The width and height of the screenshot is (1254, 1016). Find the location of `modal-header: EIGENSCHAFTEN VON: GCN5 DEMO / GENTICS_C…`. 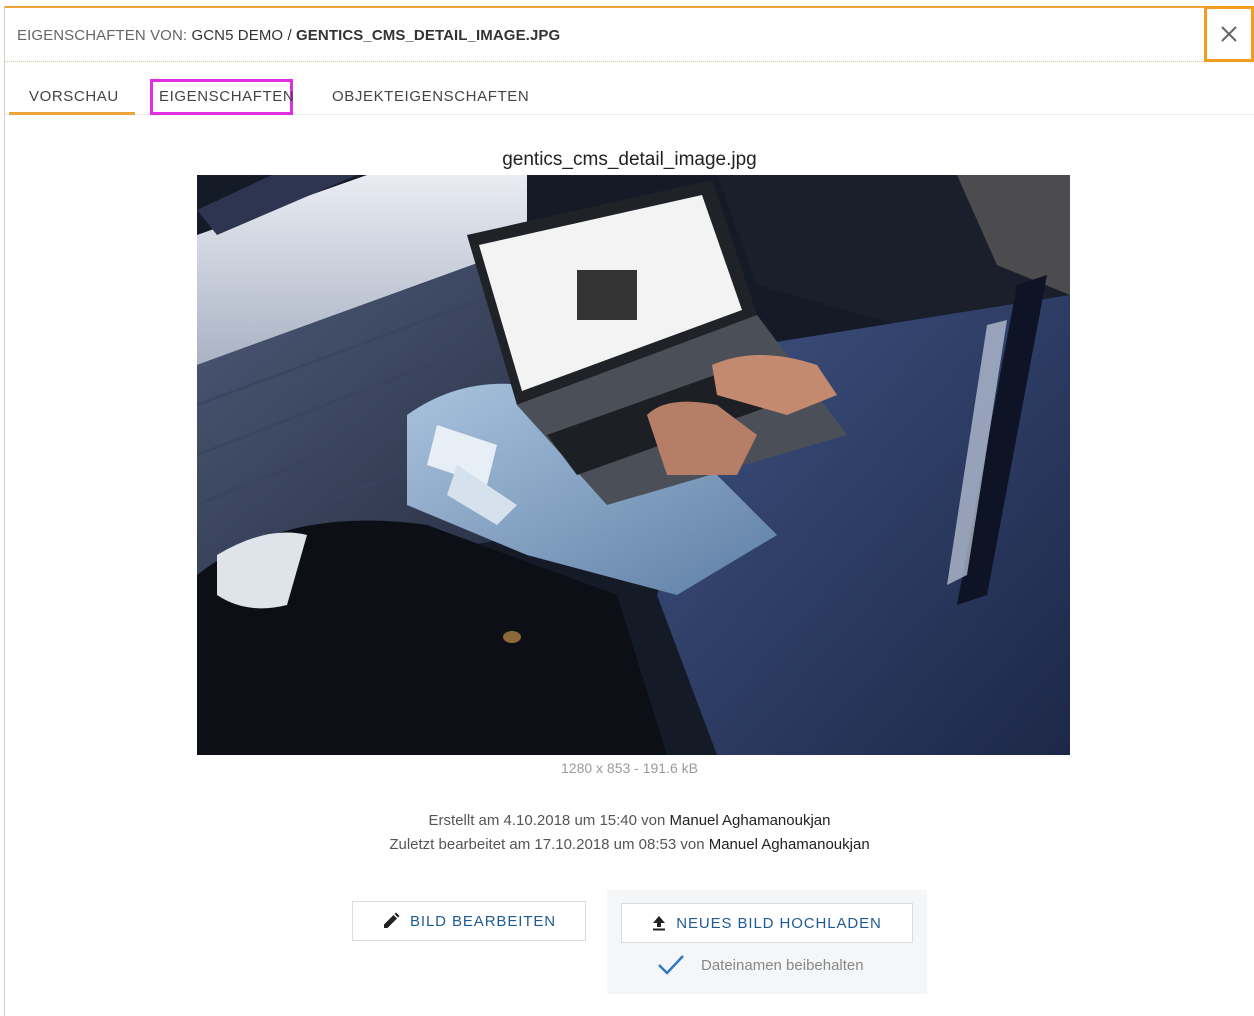

modal-header: EIGENSCHAFTEN VON: GCN5 DEMO / GENTICS_C… is located at coordinates (629, 34).